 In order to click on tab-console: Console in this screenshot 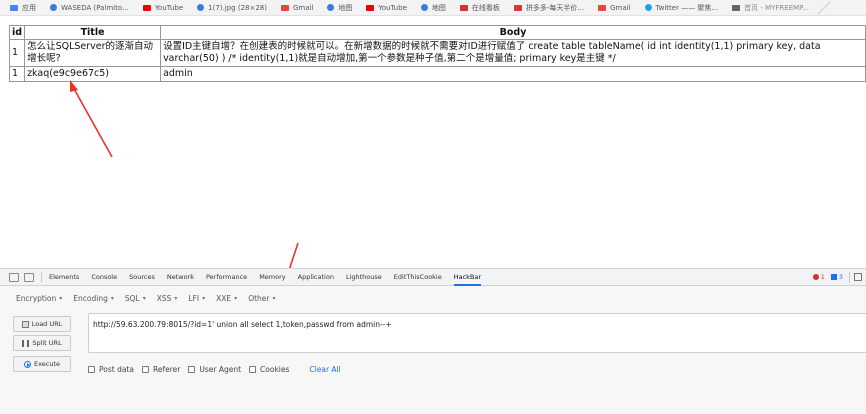, I will do `click(104, 277)`.